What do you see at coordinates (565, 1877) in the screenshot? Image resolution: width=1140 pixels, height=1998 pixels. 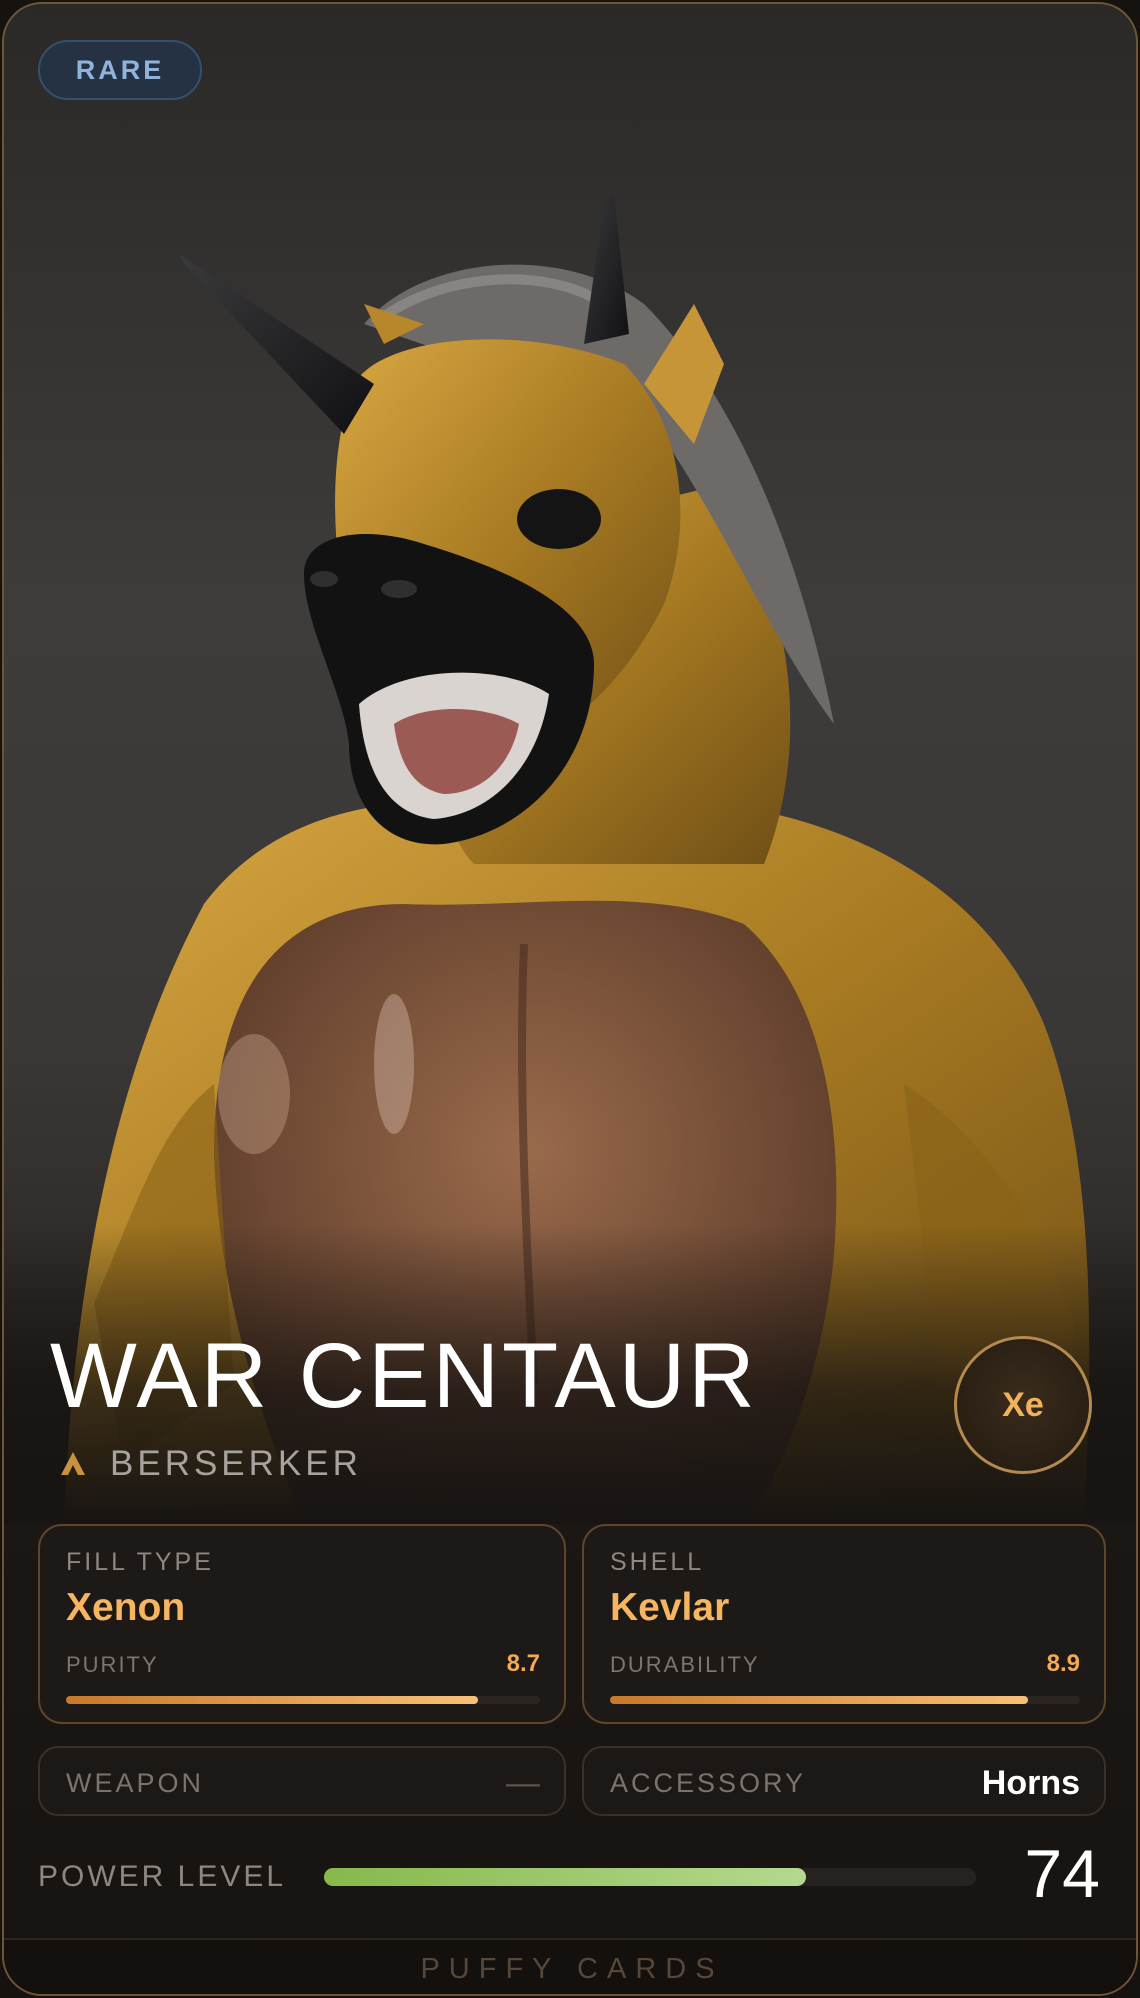 I see `power-level-bar-fill` at bounding box center [565, 1877].